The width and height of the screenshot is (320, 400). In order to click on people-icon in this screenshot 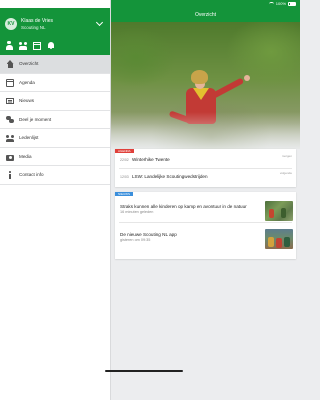, I will do `click(10, 138)`.